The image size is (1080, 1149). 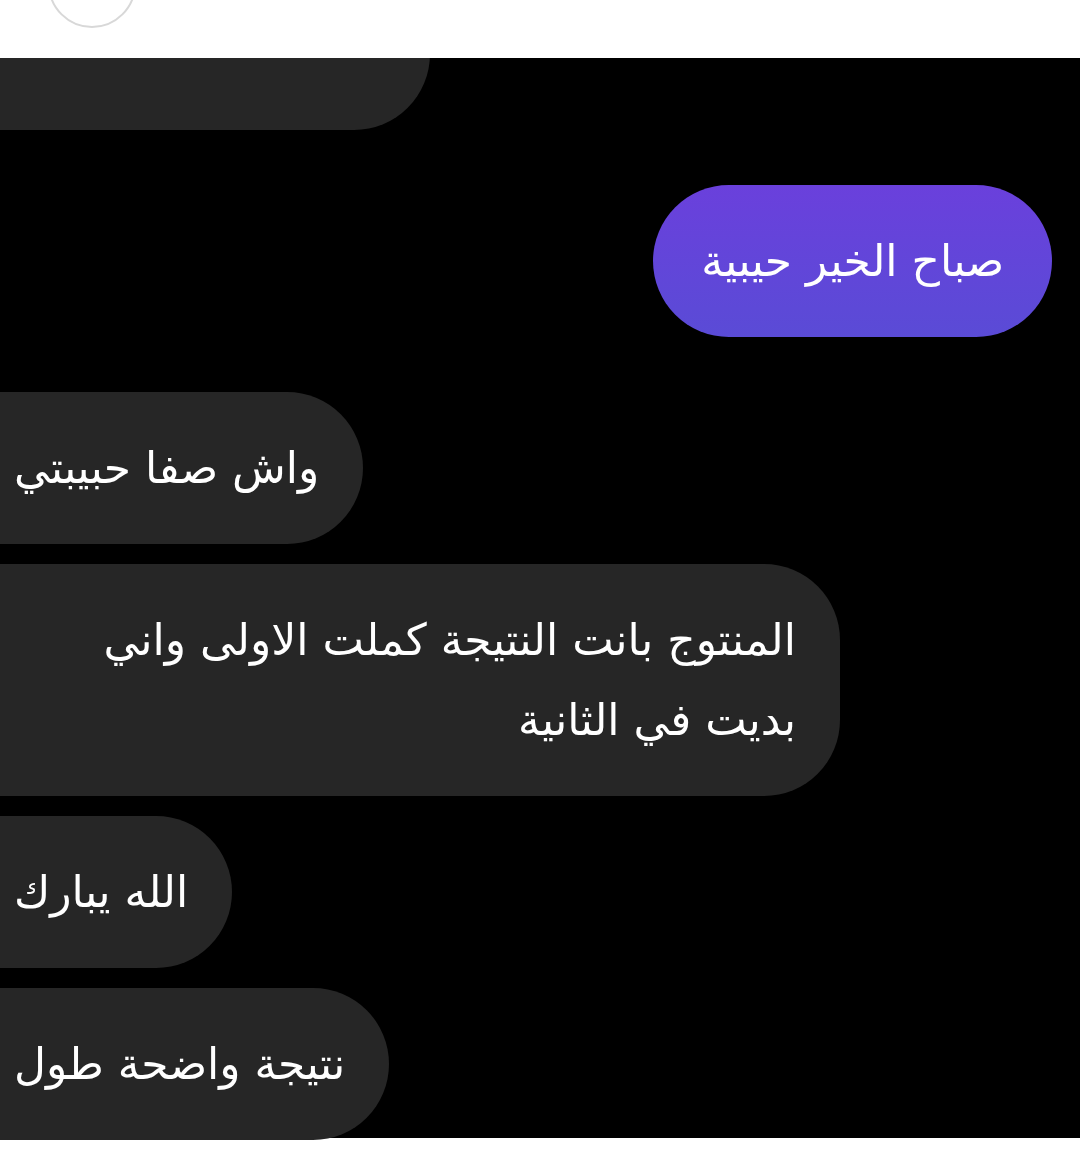 What do you see at coordinates (852, 261) in the screenshot?
I see `message-bubble: صباح الخير حيبية` at bounding box center [852, 261].